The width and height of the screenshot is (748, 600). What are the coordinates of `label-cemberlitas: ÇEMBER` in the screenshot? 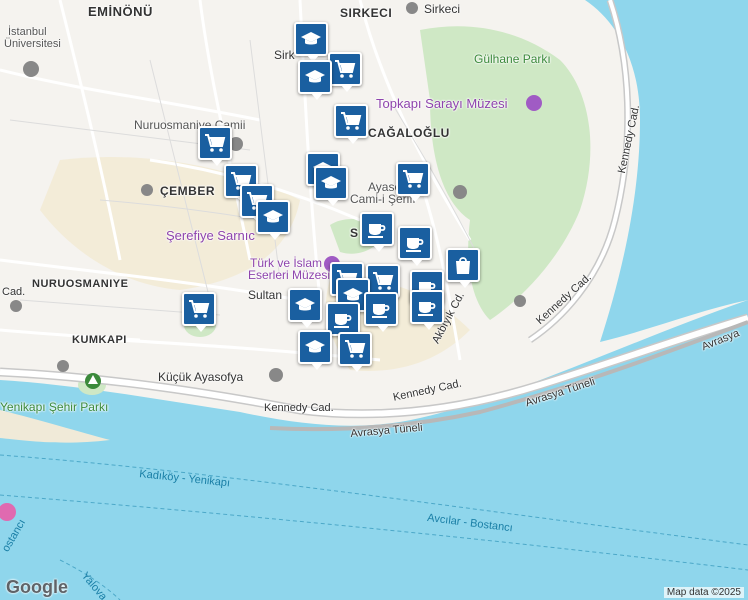 It's located at (188, 191).